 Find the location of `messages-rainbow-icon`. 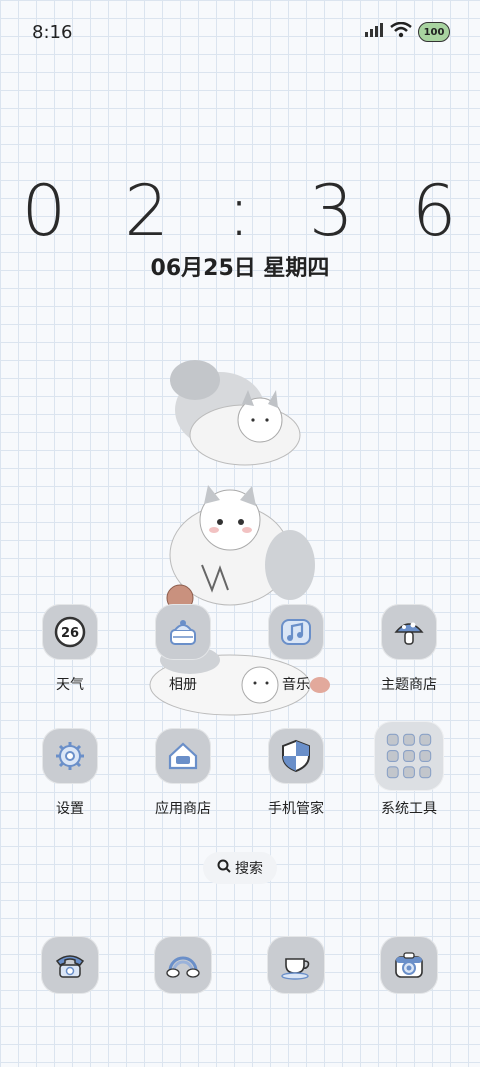

messages-rainbow-icon is located at coordinates (183, 965).